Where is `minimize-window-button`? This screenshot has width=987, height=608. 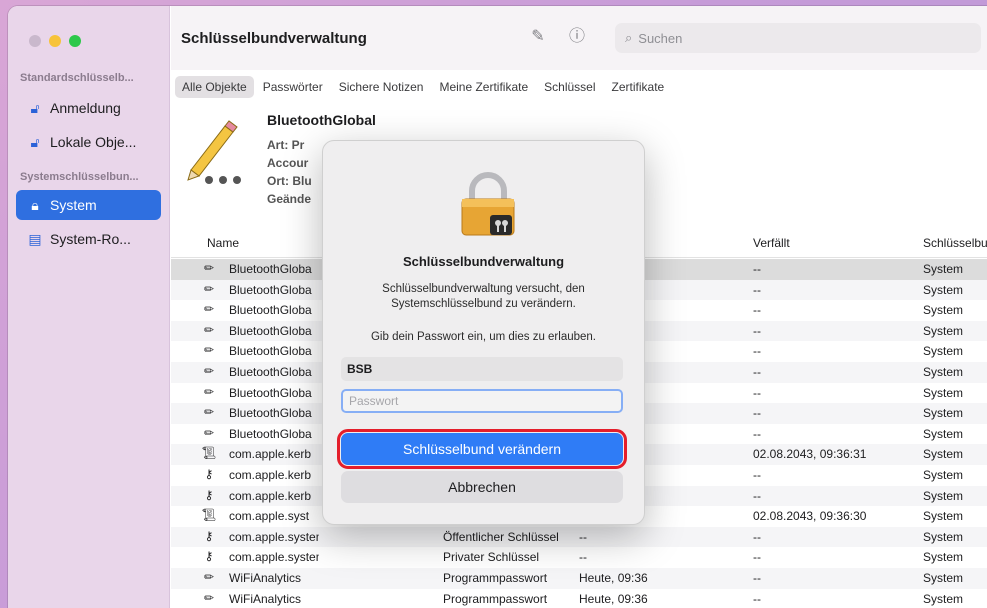 minimize-window-button is located at coordinates (55, 41).